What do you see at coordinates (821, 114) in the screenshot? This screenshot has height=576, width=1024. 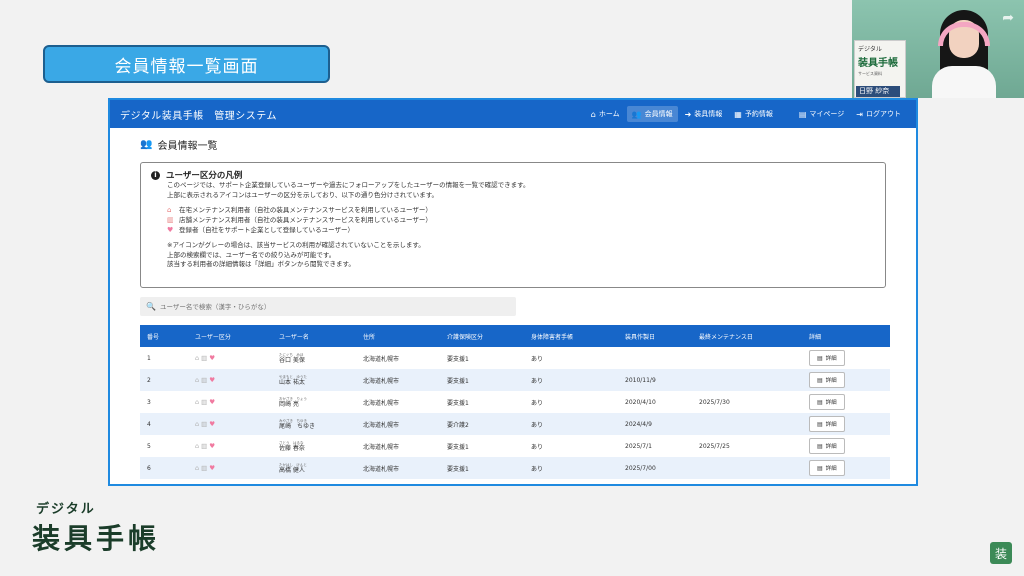 I see `nav-item-right-0: ▤ マイページ` at bounding box center [821, 114].